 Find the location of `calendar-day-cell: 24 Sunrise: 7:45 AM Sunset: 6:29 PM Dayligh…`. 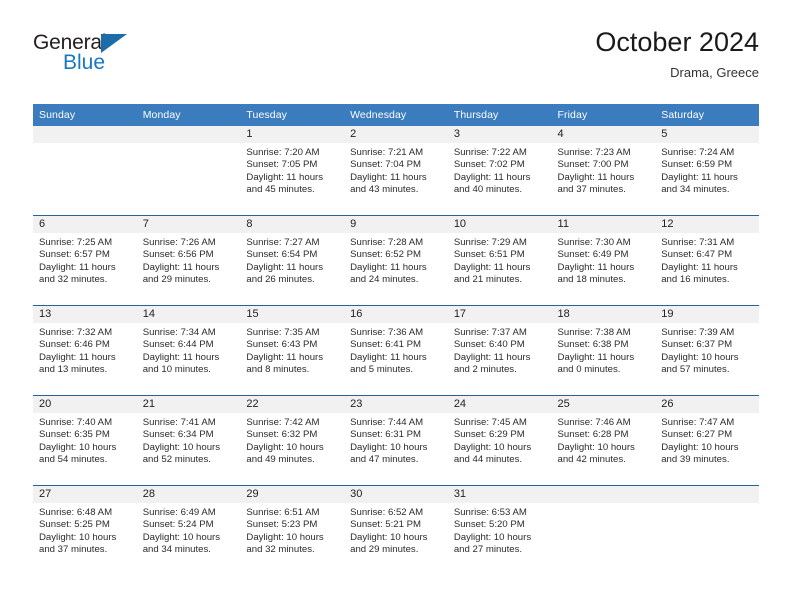

calendar-day-cell: 24 Sunrise: 7:45 AM Sunset: 6:29 PM Dayligh… is located at coordinates (499, 440).